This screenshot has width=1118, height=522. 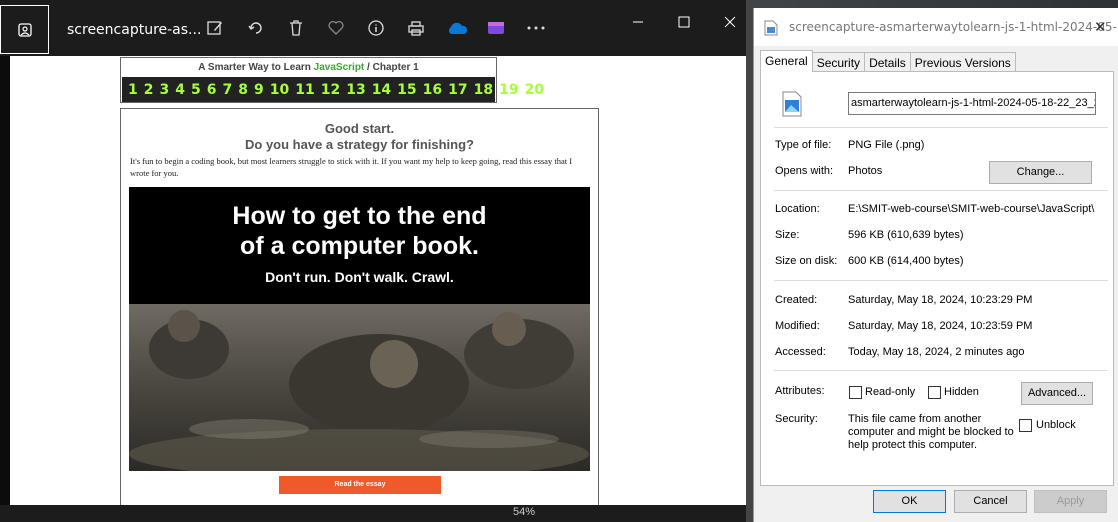 What do you see at coordinates (940, 326) in the screenshot?
I see `modified-value: Saturday, May 18, 2024, 10:23:59 PM` at bounding box center [940, 326].